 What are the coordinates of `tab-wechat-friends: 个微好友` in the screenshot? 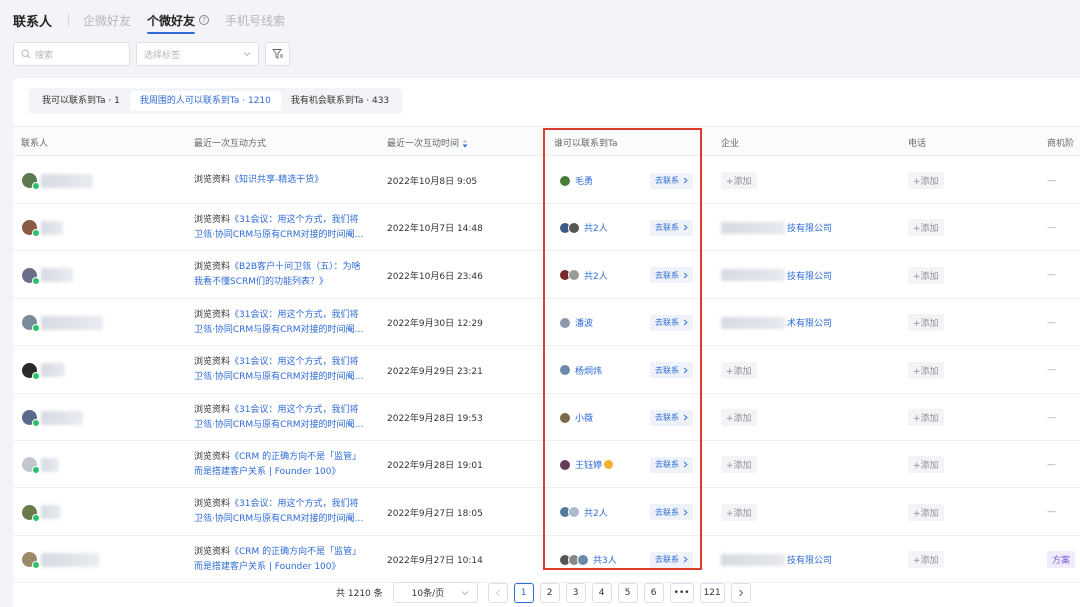 It's located at (171, 23).